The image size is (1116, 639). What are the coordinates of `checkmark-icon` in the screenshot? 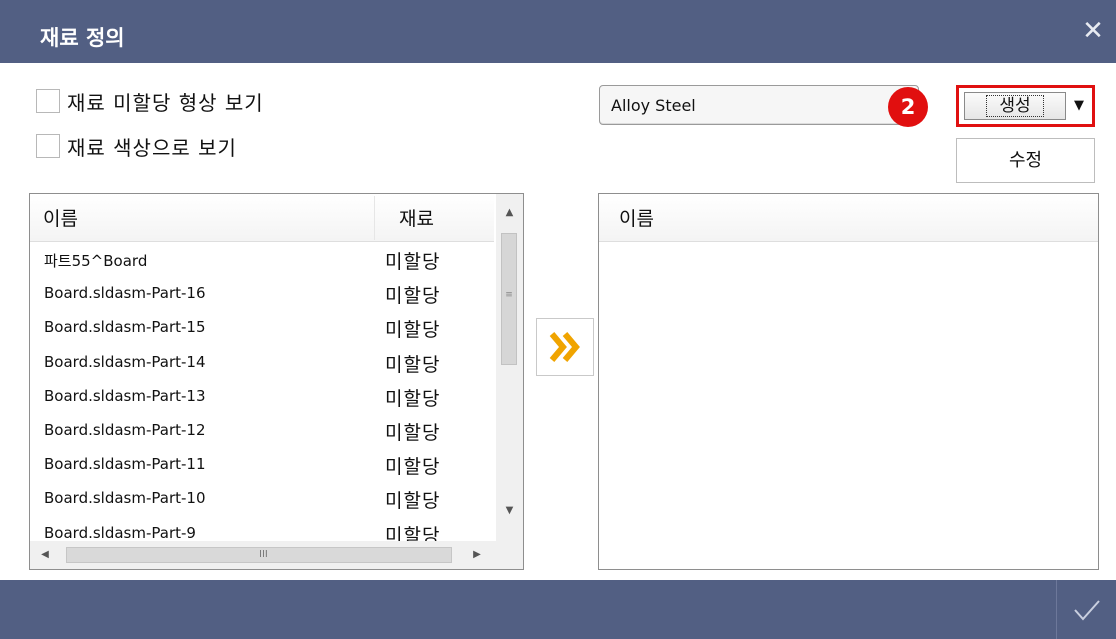 It's located at (1087, 610).